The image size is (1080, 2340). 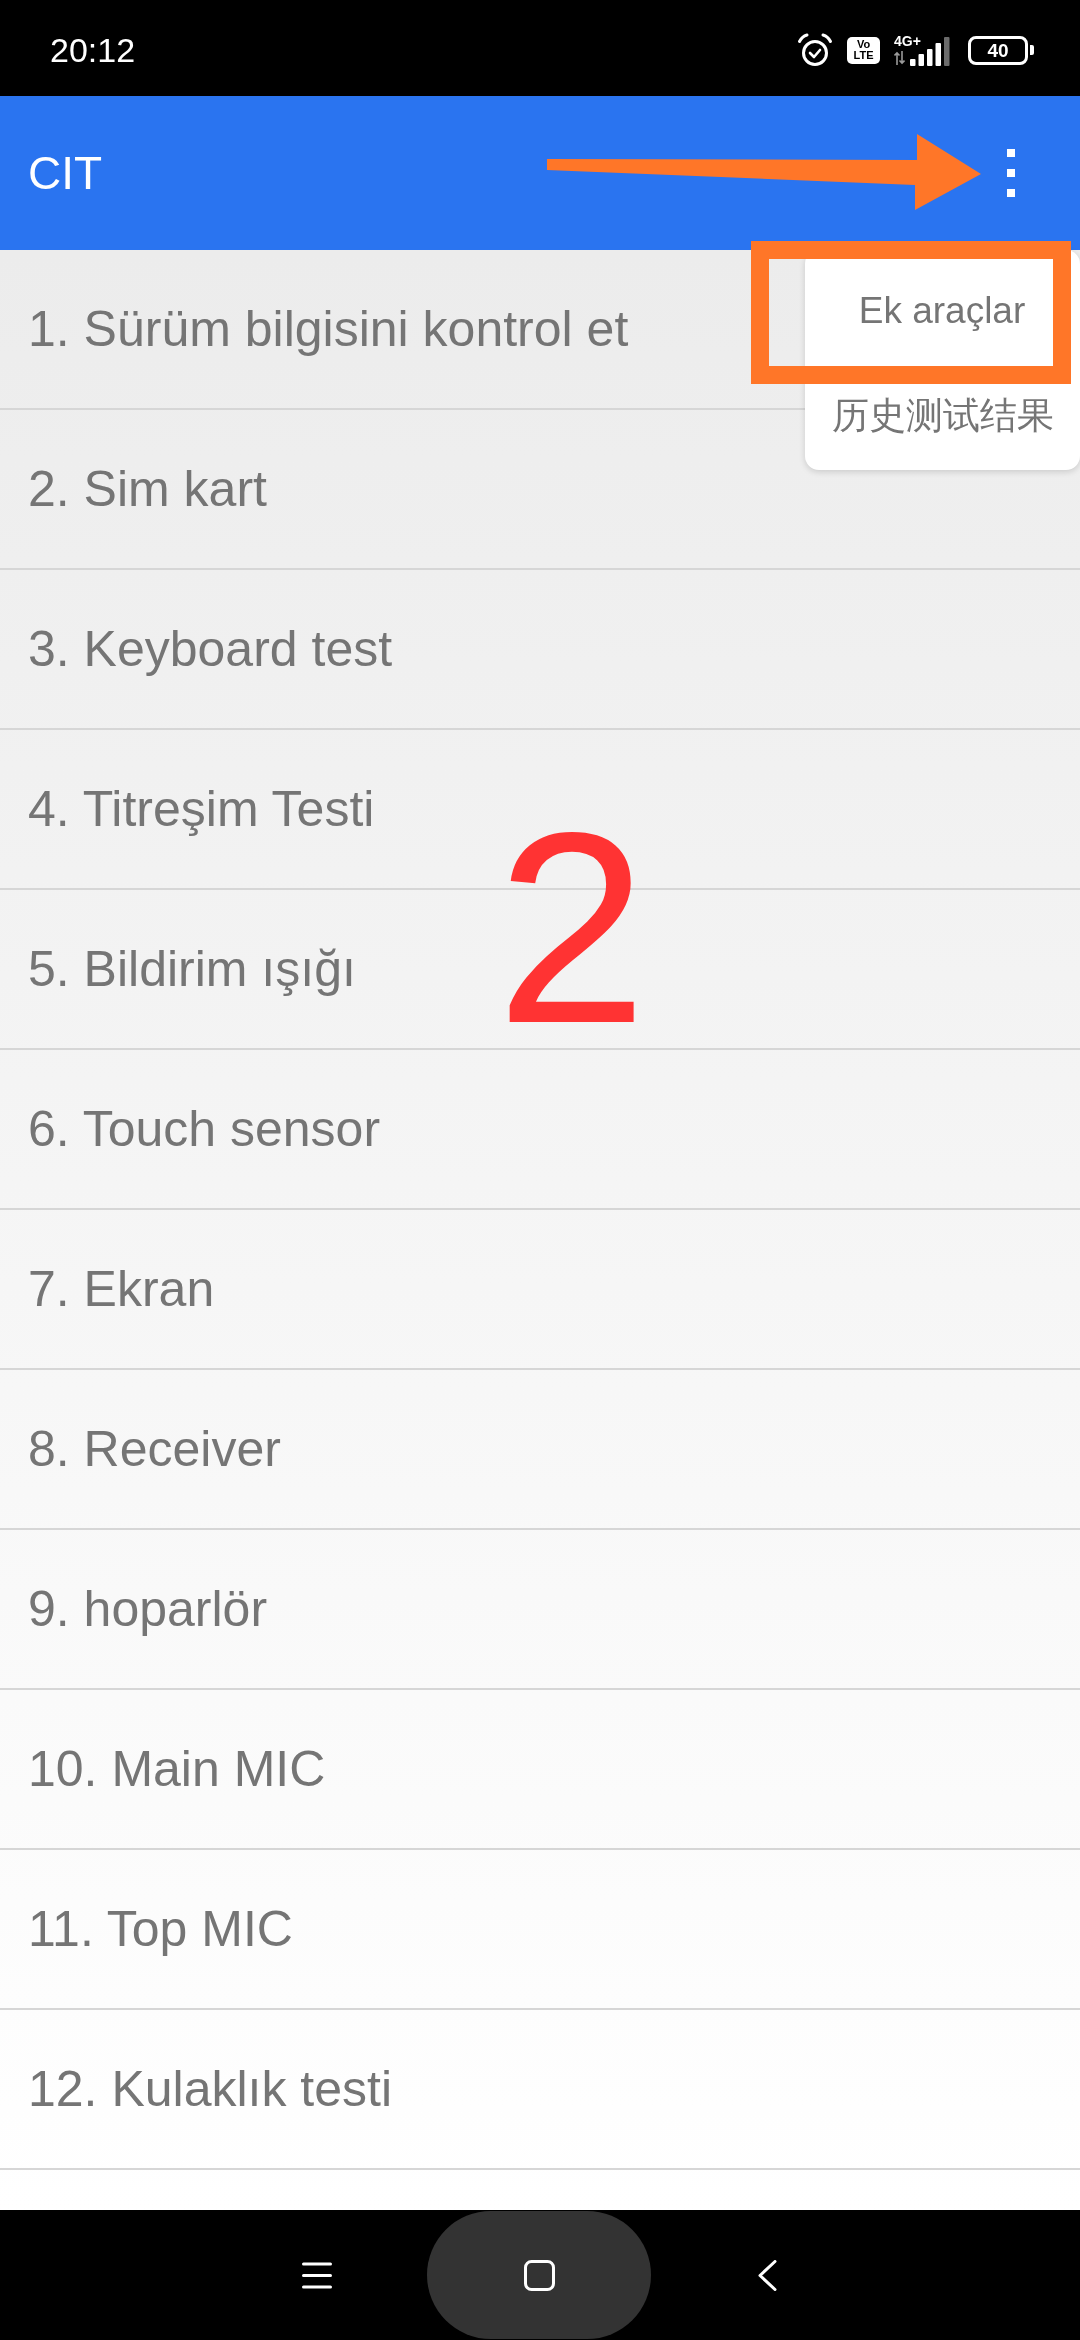 I want to click on list-item: 6. Touch sensor, so click(x=540, y=1130).